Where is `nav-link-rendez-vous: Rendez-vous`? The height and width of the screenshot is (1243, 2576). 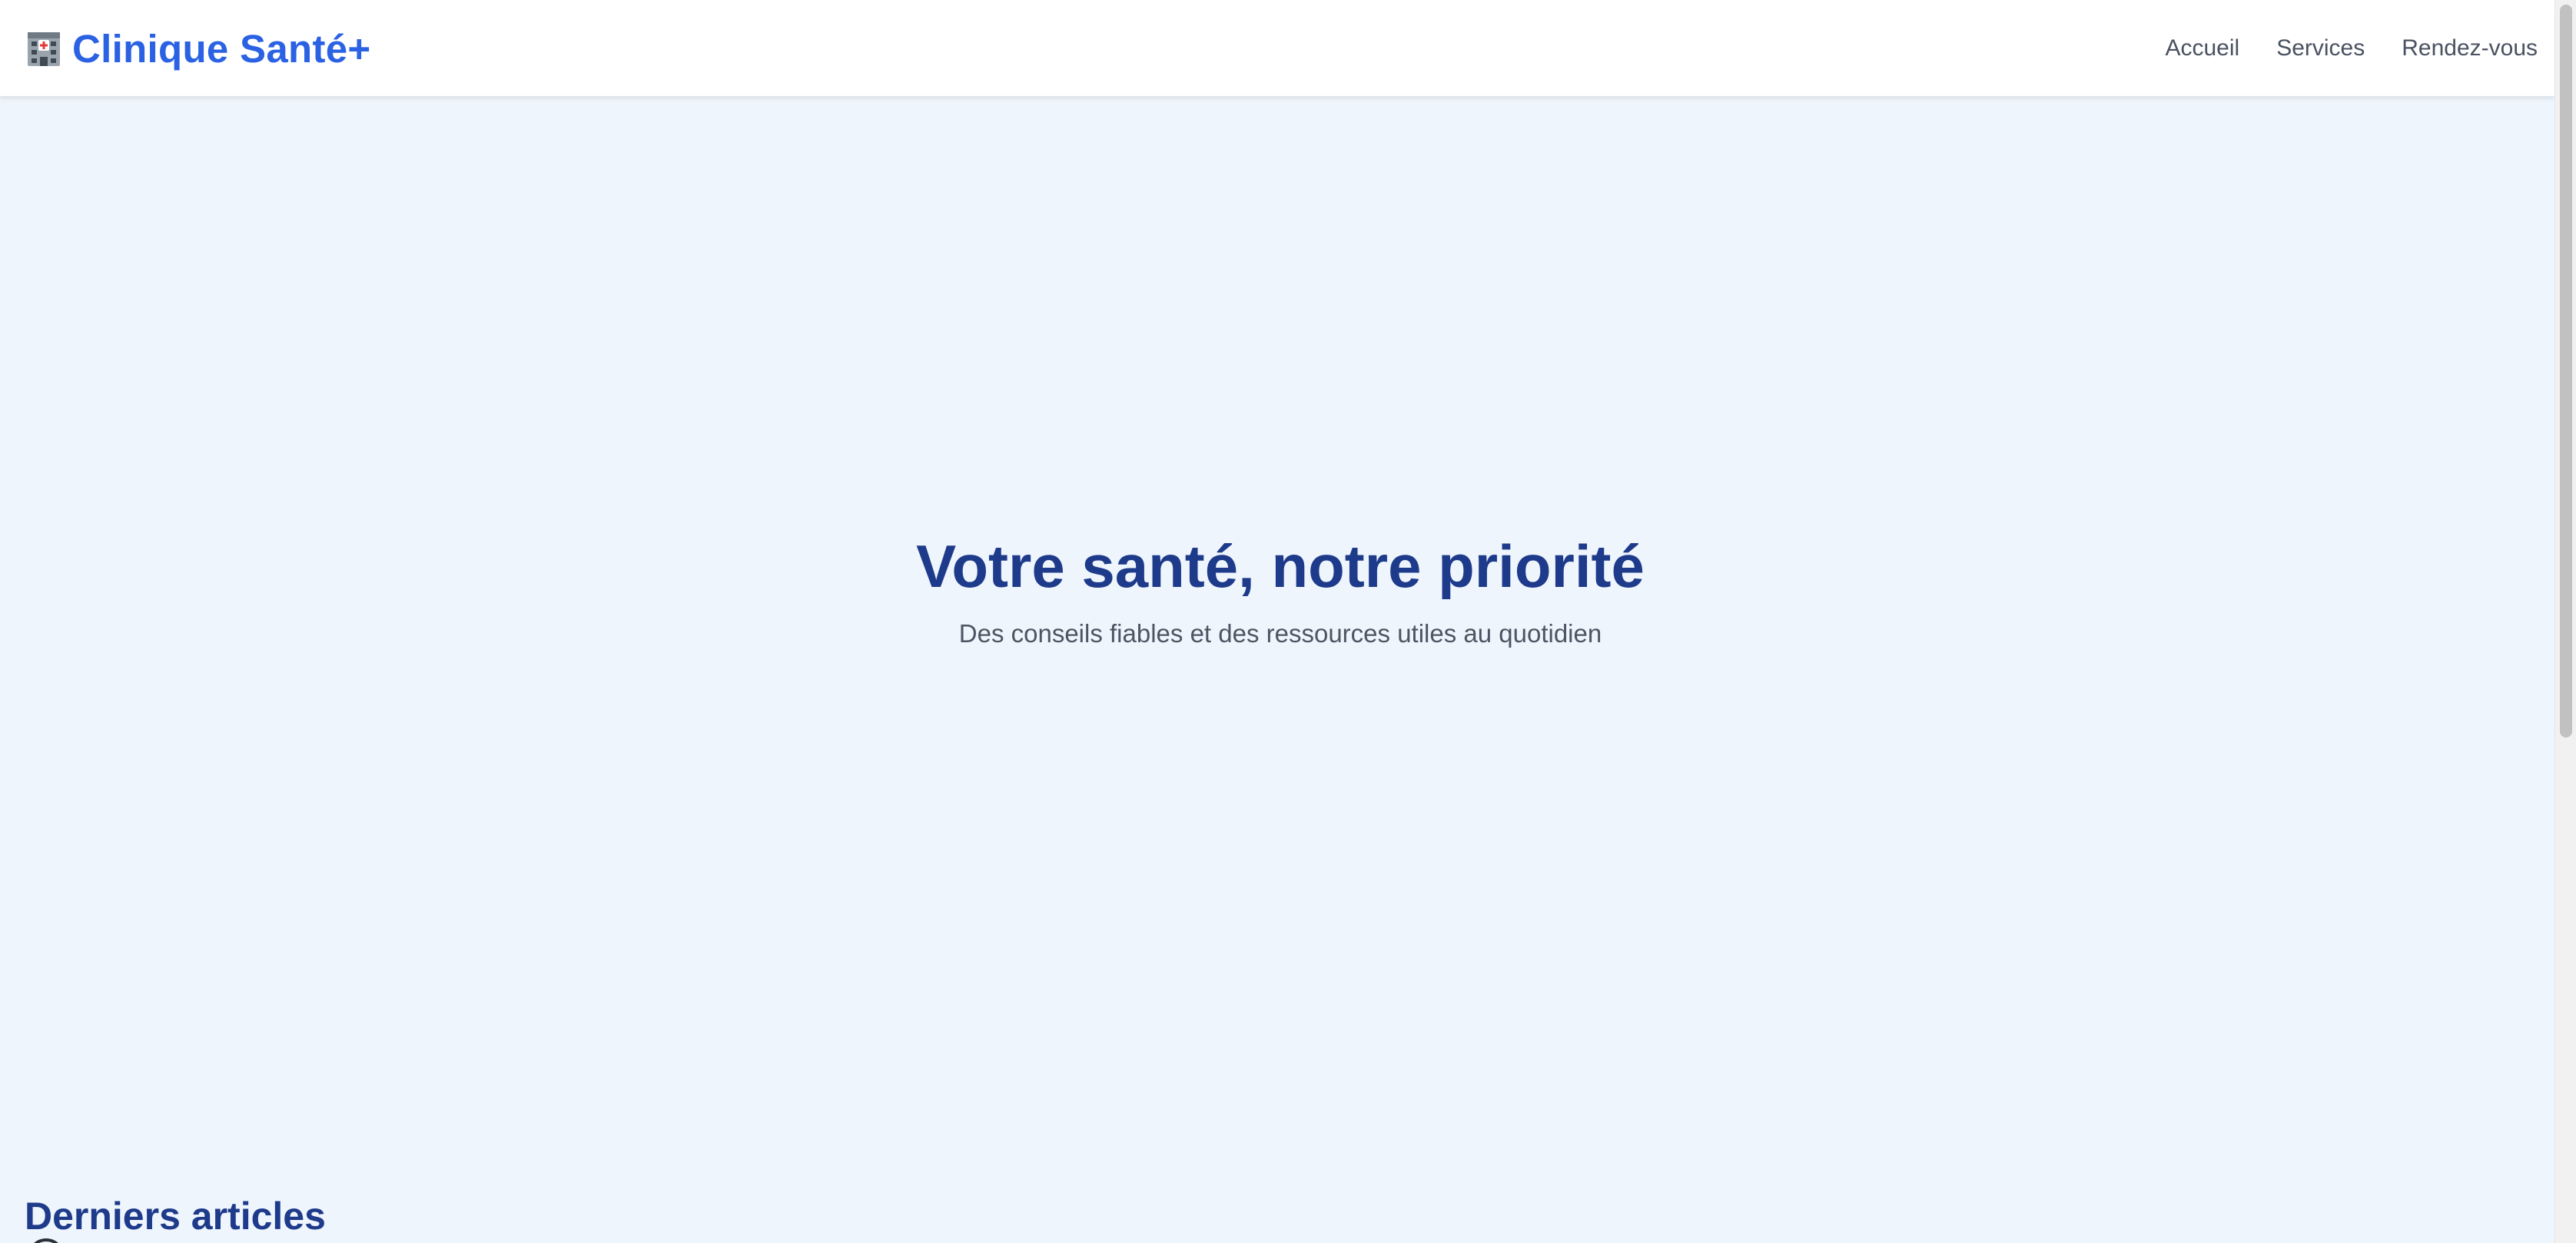 nav-link-rendez-vous: Rendez-vous is located at coordinates (2470, 48).